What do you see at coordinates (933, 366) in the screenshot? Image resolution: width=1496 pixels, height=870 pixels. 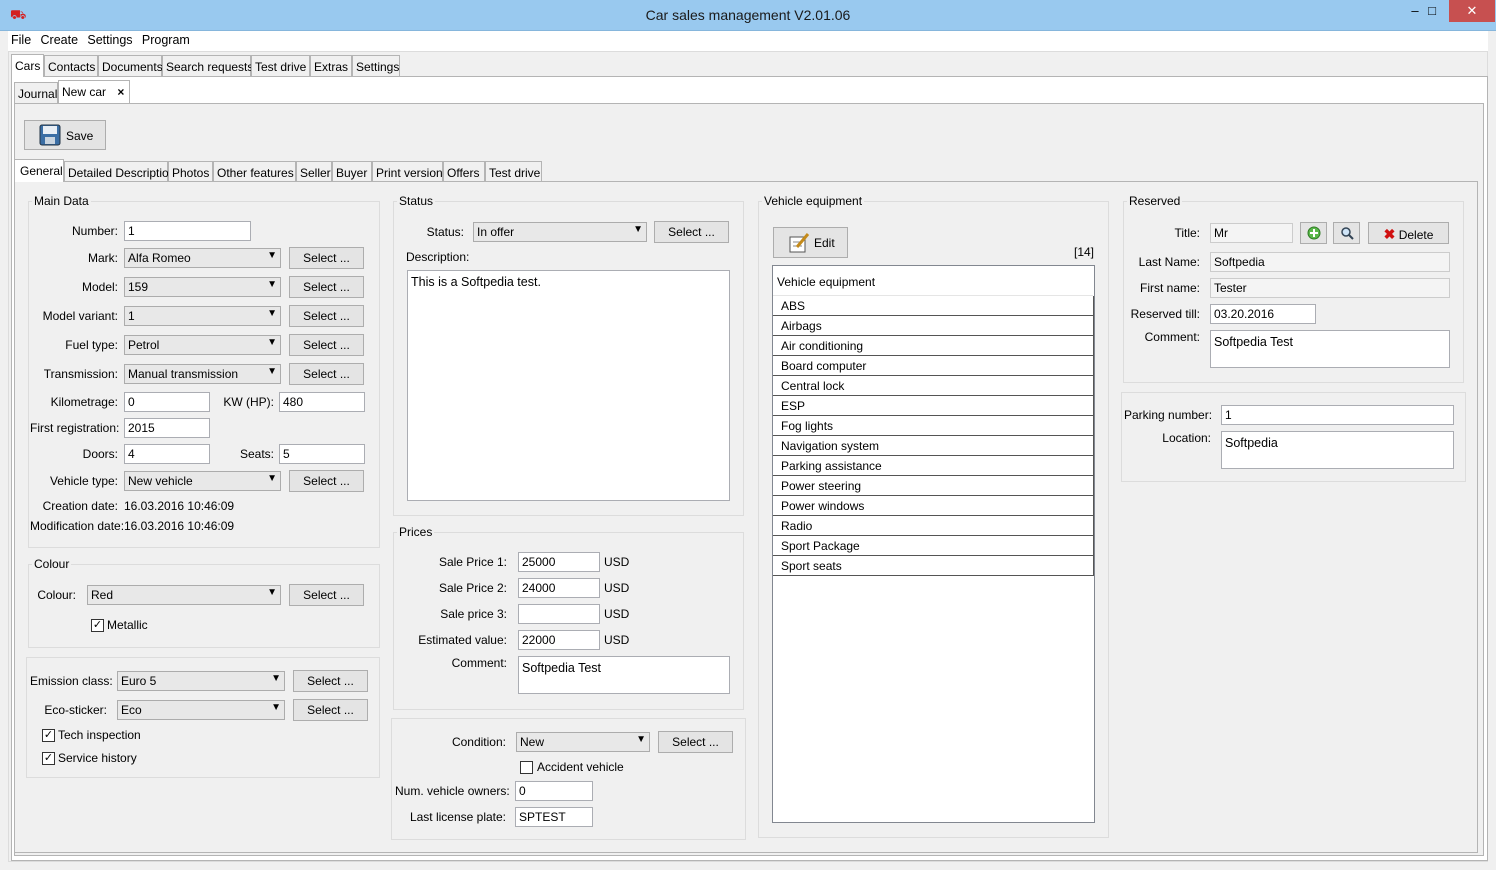 I see `list-item: Board computer` at bounding box center [933, 366].